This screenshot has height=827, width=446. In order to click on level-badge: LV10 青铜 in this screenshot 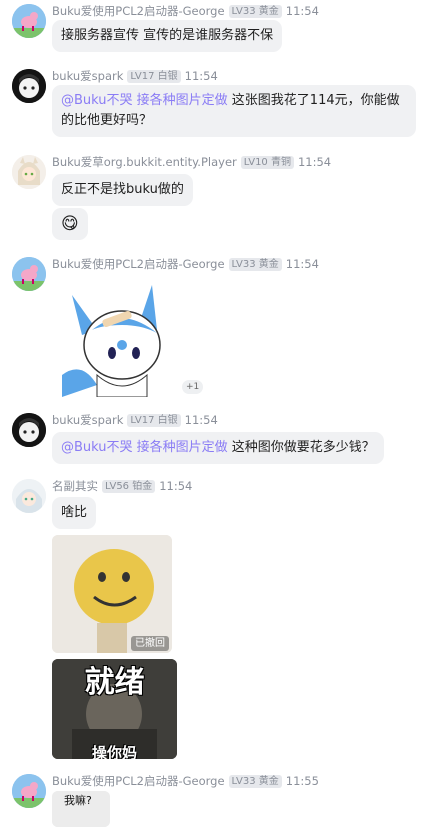, I will do `click(267, 162)`.